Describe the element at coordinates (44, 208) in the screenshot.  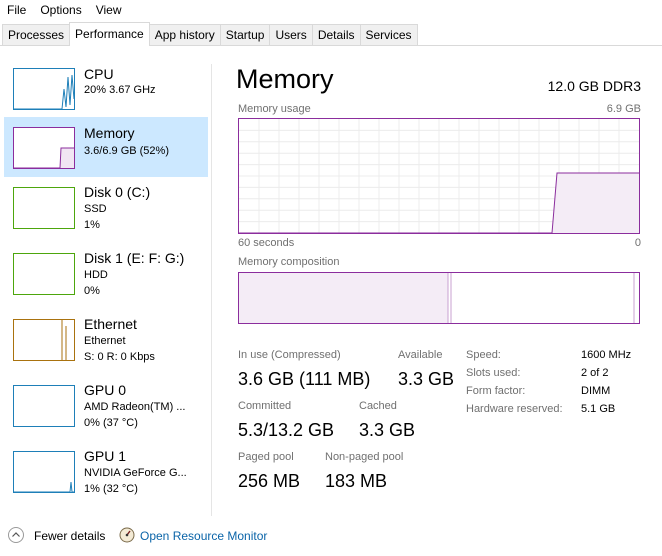
I see `disk-0-thumbnail-graph` at that location.